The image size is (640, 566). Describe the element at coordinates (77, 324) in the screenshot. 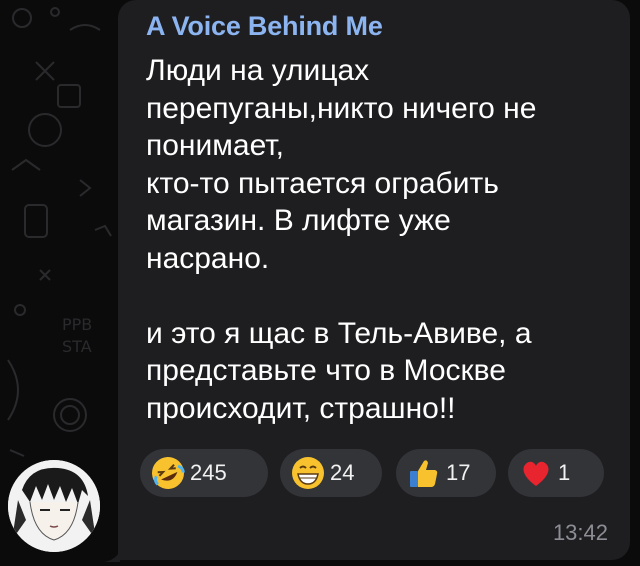

I see `svg-text: PPB` at that location.